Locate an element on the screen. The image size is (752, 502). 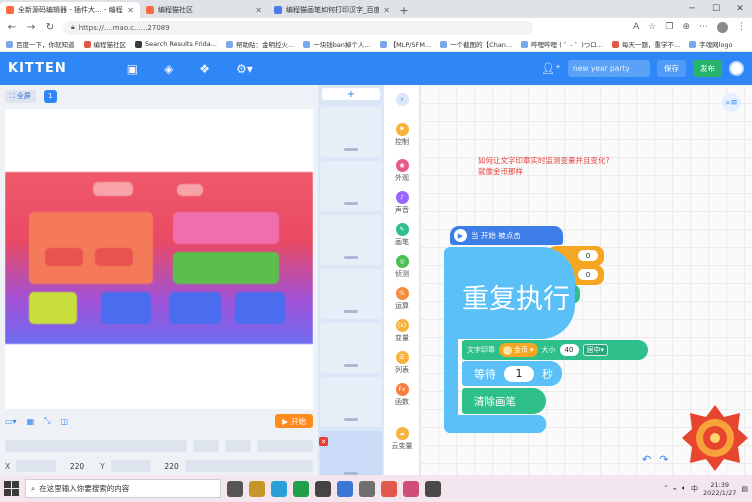
lock-toggle is located at coordinates (238, 446).